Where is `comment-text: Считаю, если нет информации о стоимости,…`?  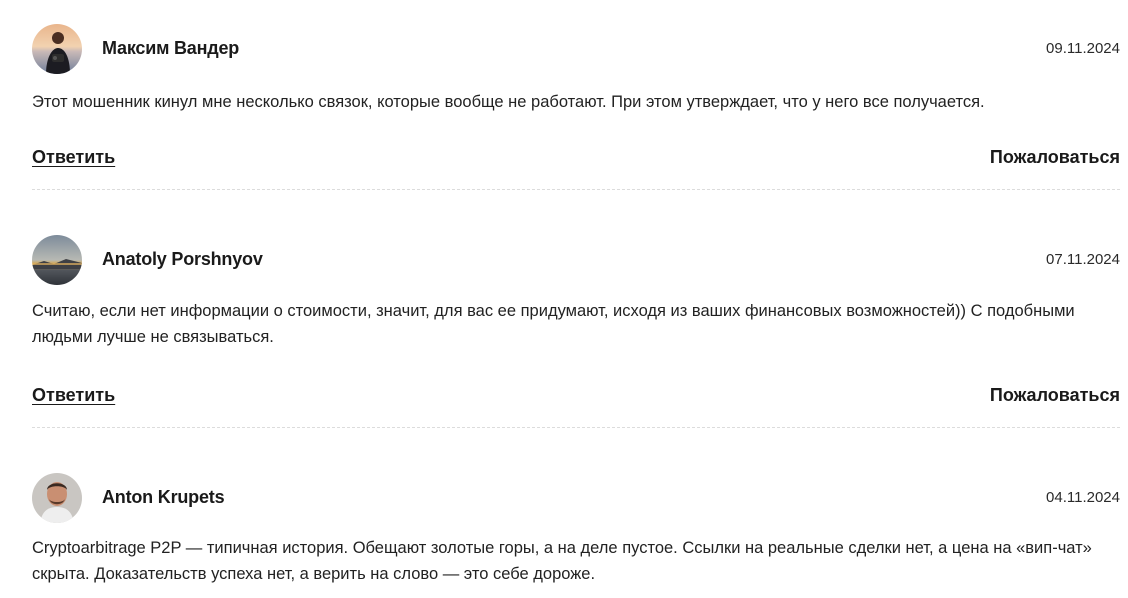
comment-text: Считаю, если нет информации о стоимости,… is located at coordinates (553, 324).